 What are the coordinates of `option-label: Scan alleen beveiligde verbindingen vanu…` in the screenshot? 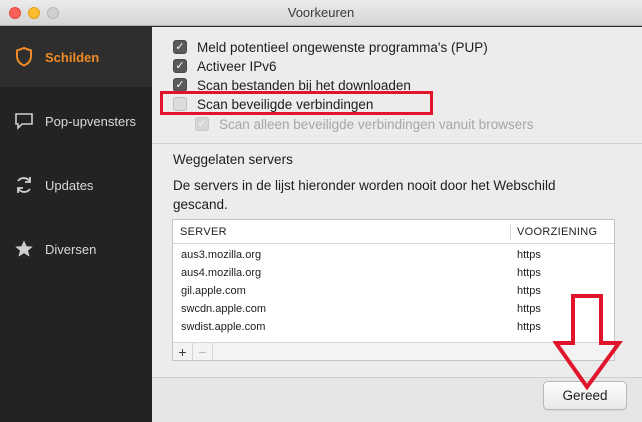 It's located at (376, 124).